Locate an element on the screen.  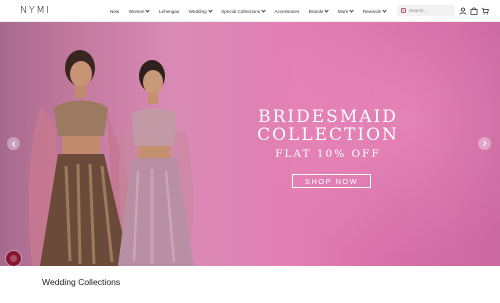
nav-item-label: Brands is located at coordinates (316, 11).